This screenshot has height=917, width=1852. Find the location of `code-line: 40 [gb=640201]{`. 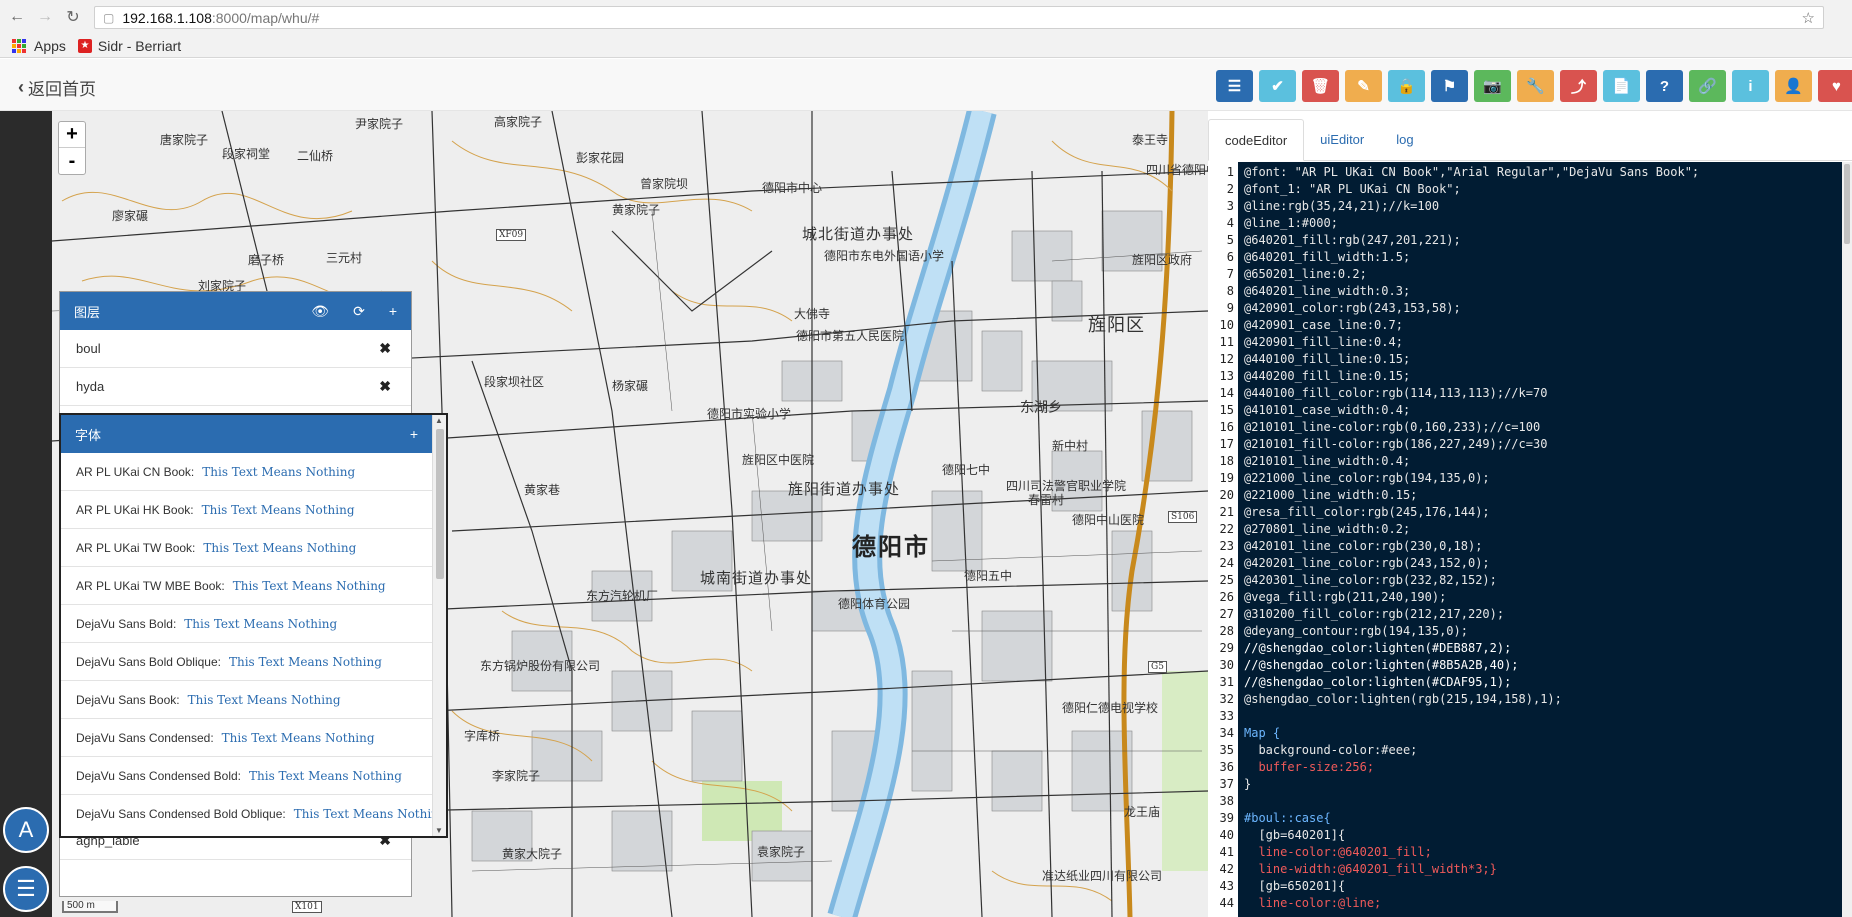

code-line: 40 [gb=640201]{ is located at coordinates (1278, 835).